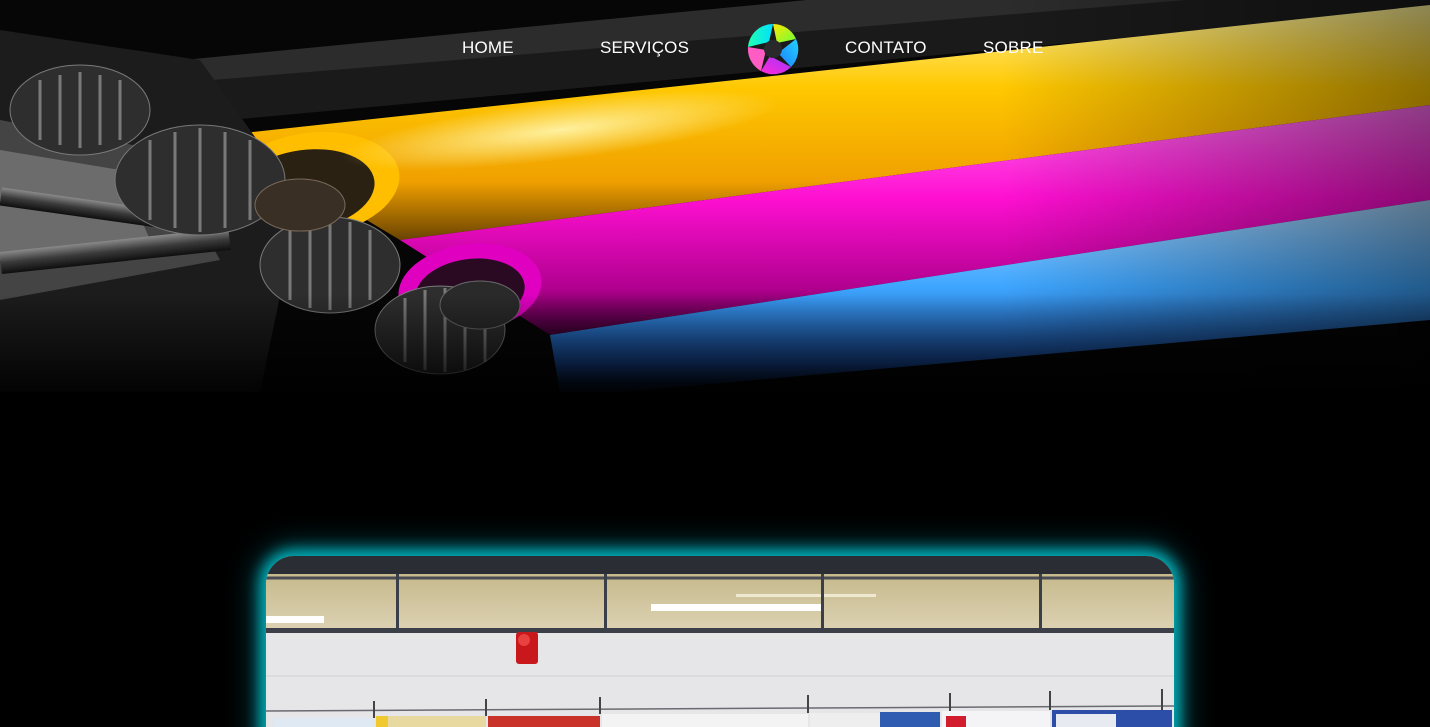  What do you see at coordinates (1013, 48) in the screenshot?
I see `nav-sobre: SOBRE` at bounding box center [1013, 48].